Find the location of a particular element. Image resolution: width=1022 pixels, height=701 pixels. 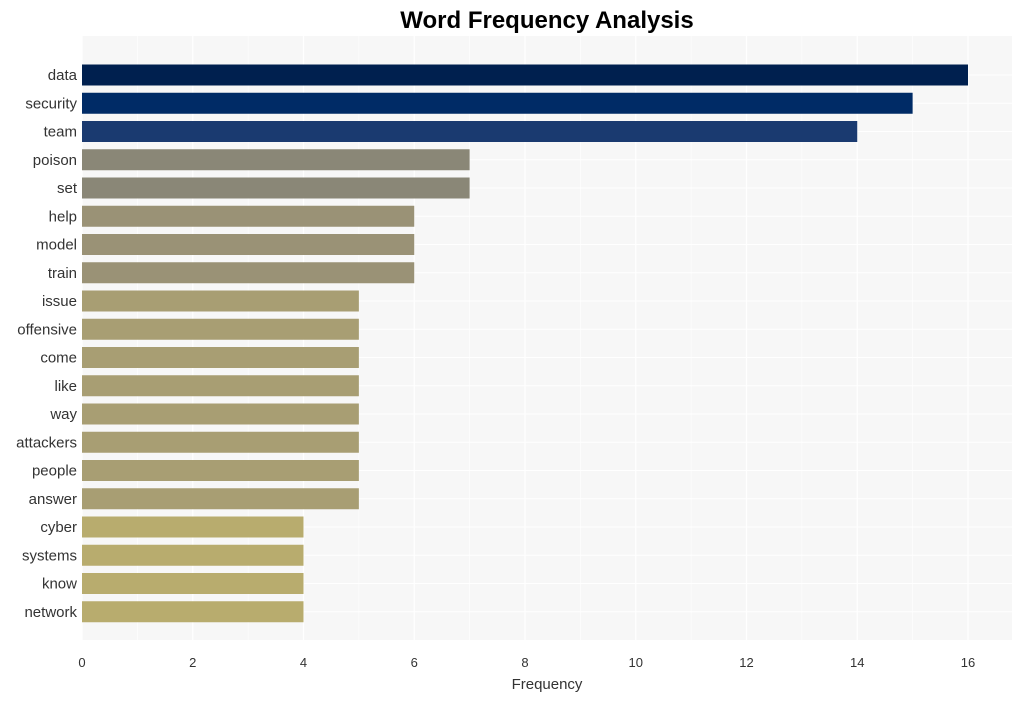

x-tick-8: 8 is located at coordinates (524, 662).